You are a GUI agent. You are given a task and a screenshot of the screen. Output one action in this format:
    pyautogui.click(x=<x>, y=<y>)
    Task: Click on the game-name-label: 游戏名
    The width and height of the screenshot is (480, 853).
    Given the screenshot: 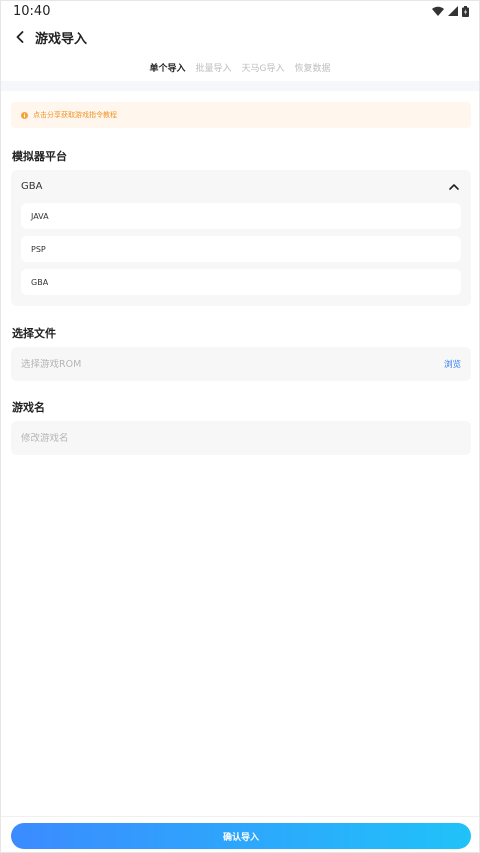 What is the action you would take?
    pyautogui.click(x=28, y=407)
    